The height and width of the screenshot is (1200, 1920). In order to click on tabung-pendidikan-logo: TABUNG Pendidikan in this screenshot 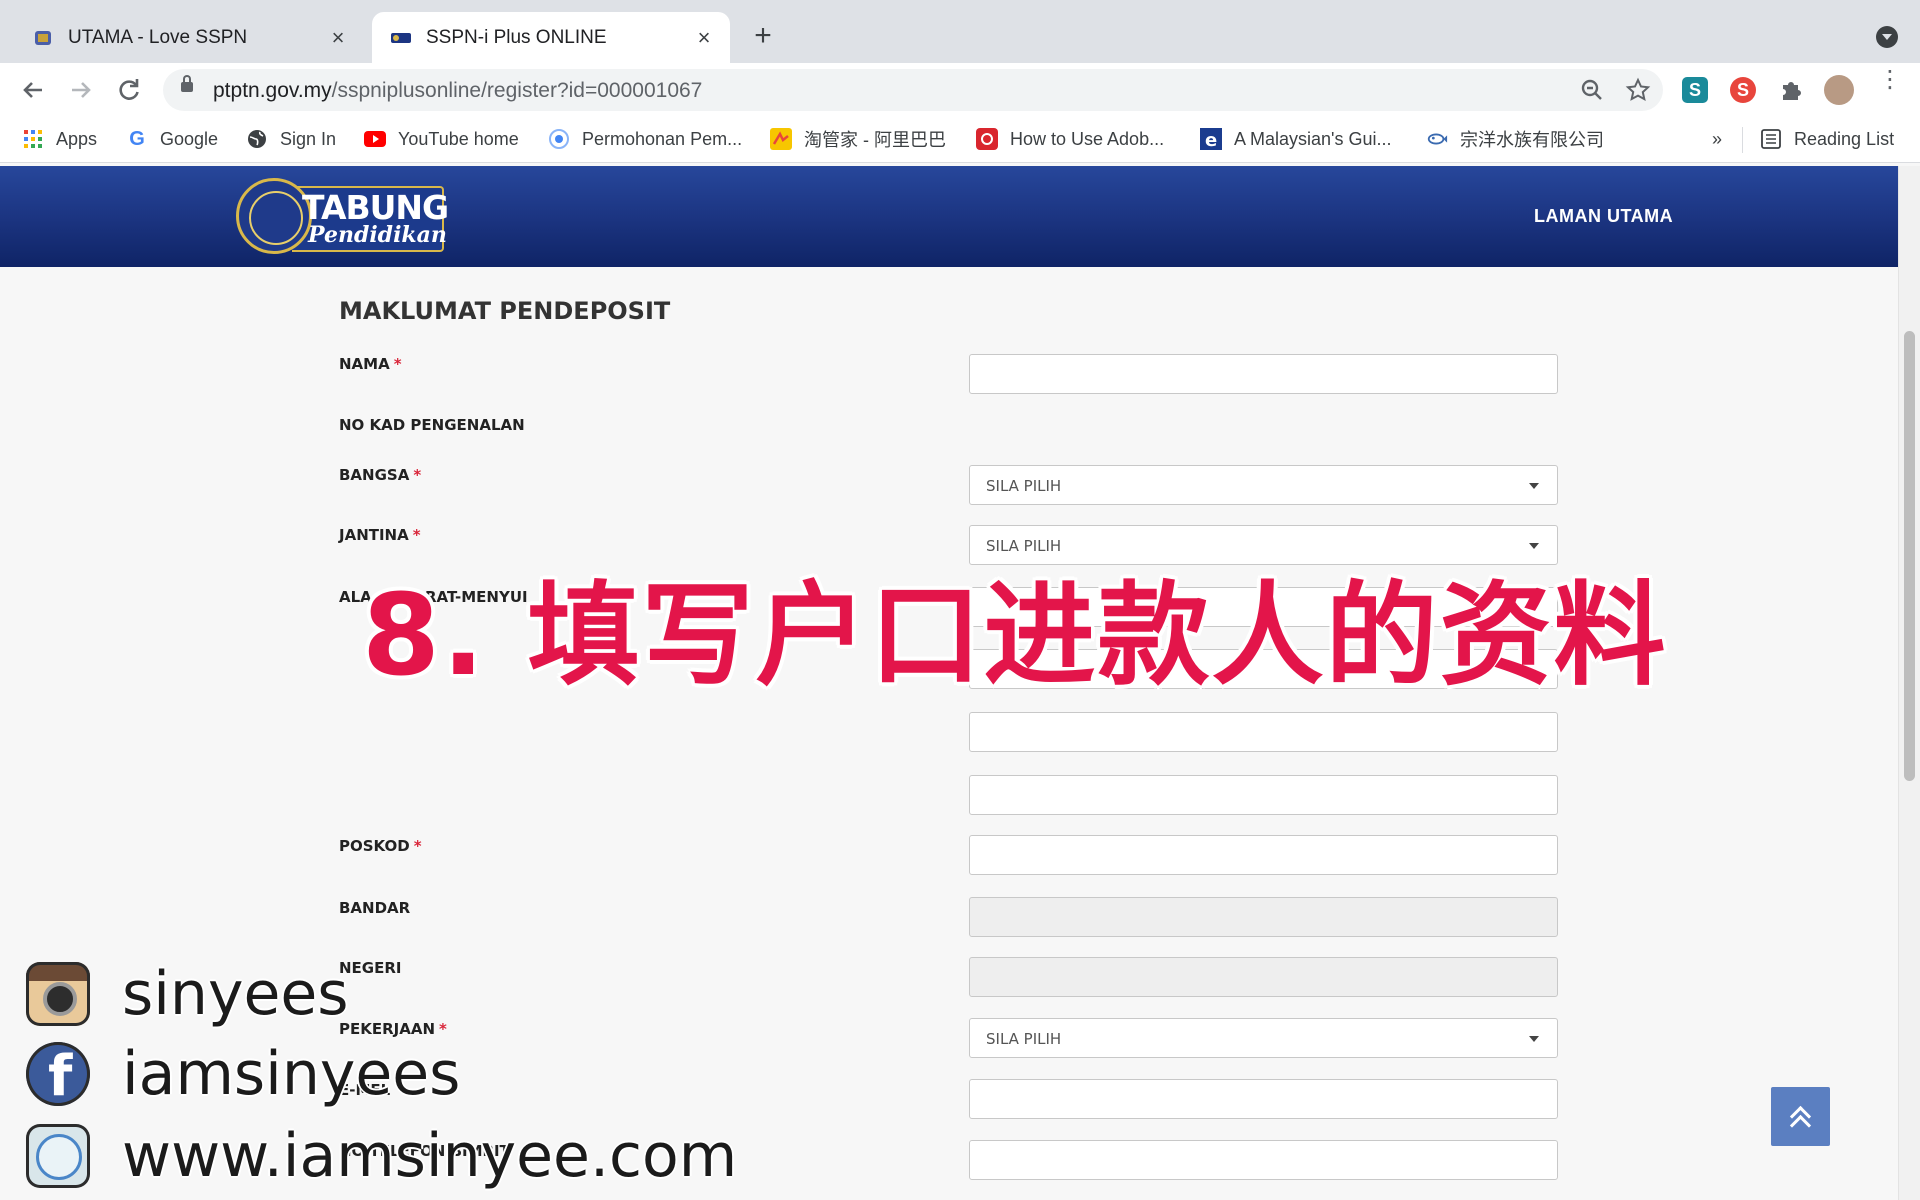, I will do `click(342, 217)`.